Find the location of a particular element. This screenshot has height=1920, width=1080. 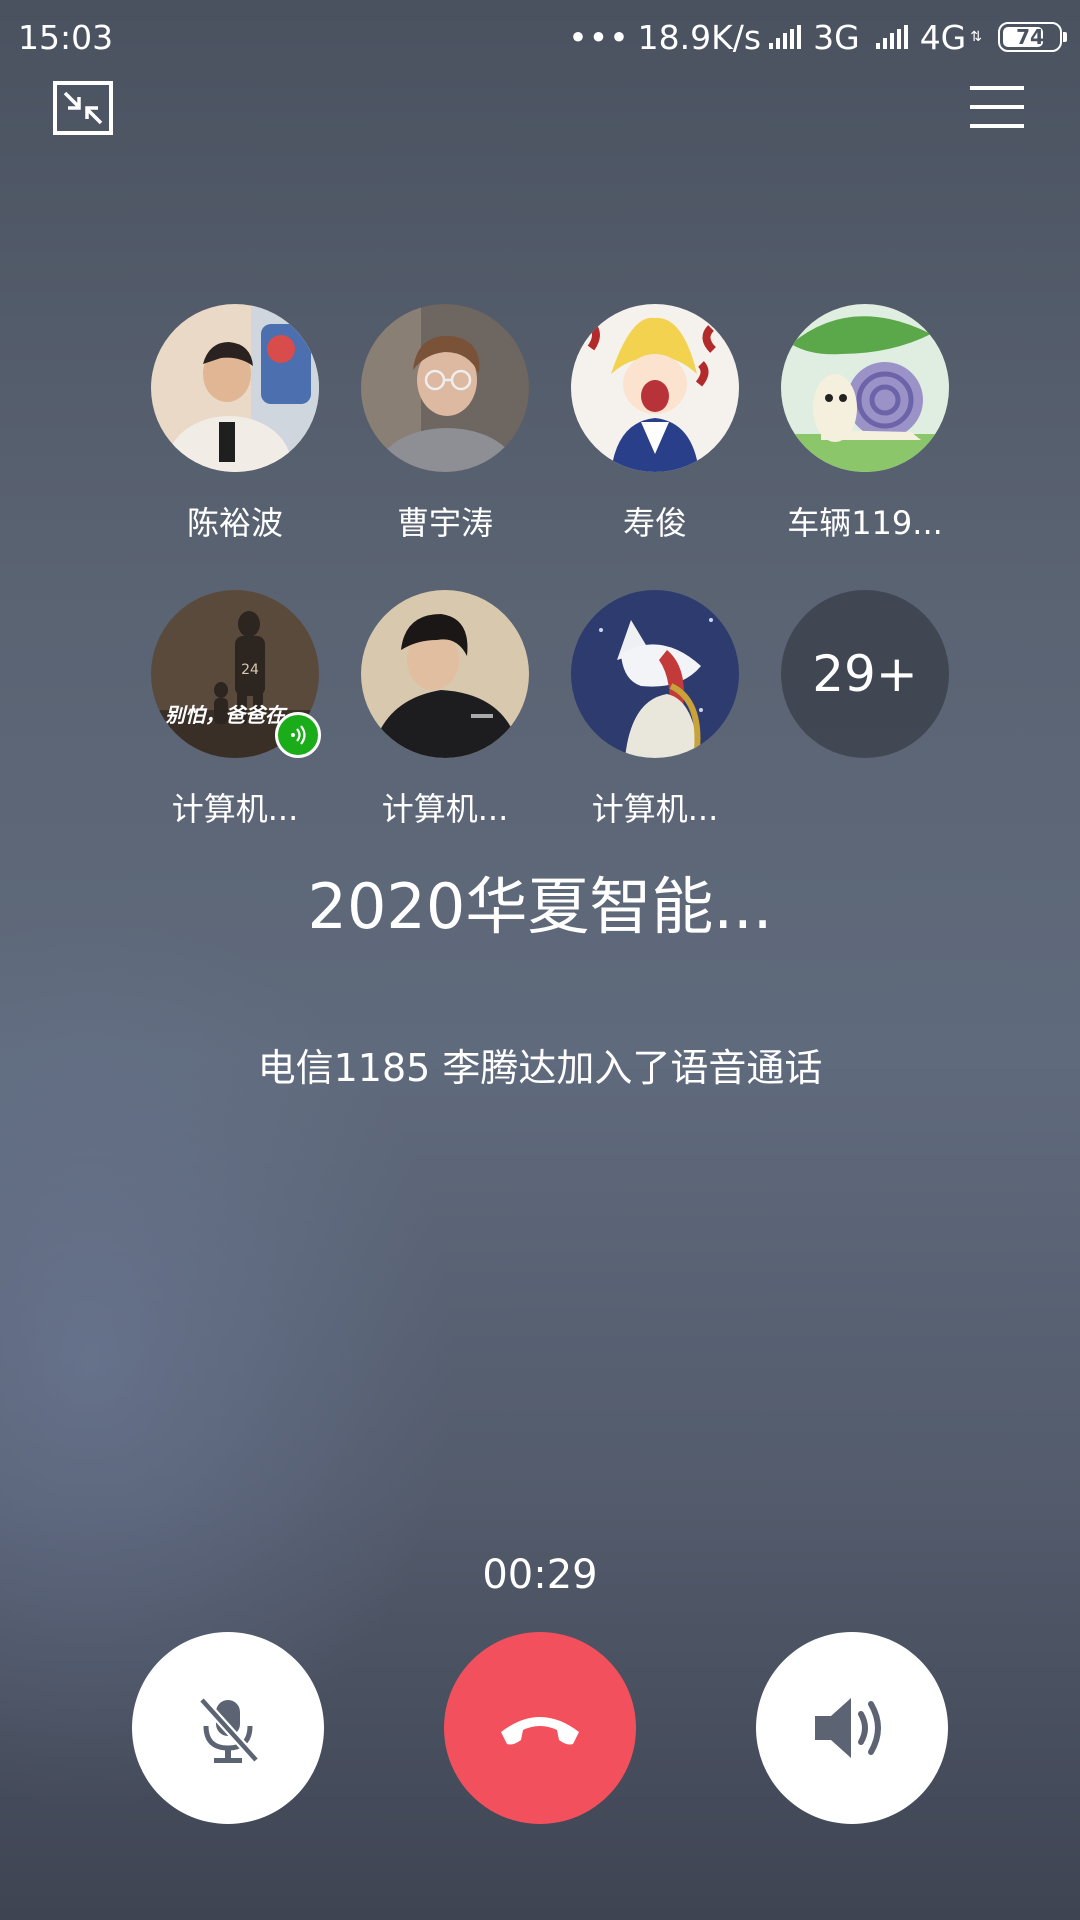

status-time: 15:03 is located at coordinates (66, 37).